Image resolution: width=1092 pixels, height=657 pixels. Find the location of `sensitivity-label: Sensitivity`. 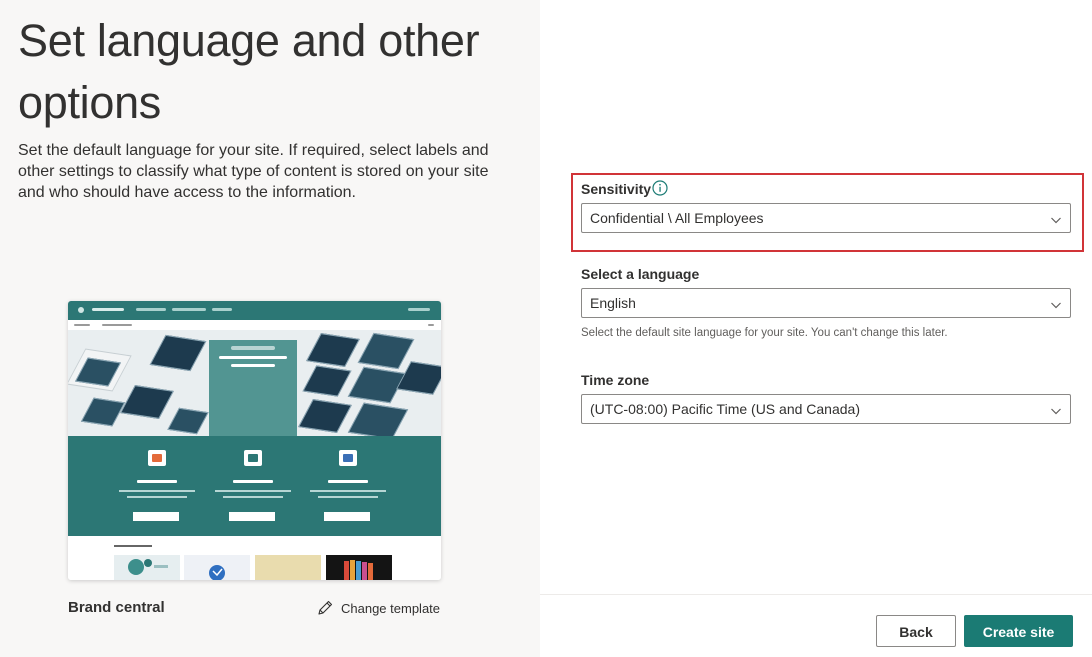

sensitivity-label: Sensitivity is located at coordinates (616, 189).